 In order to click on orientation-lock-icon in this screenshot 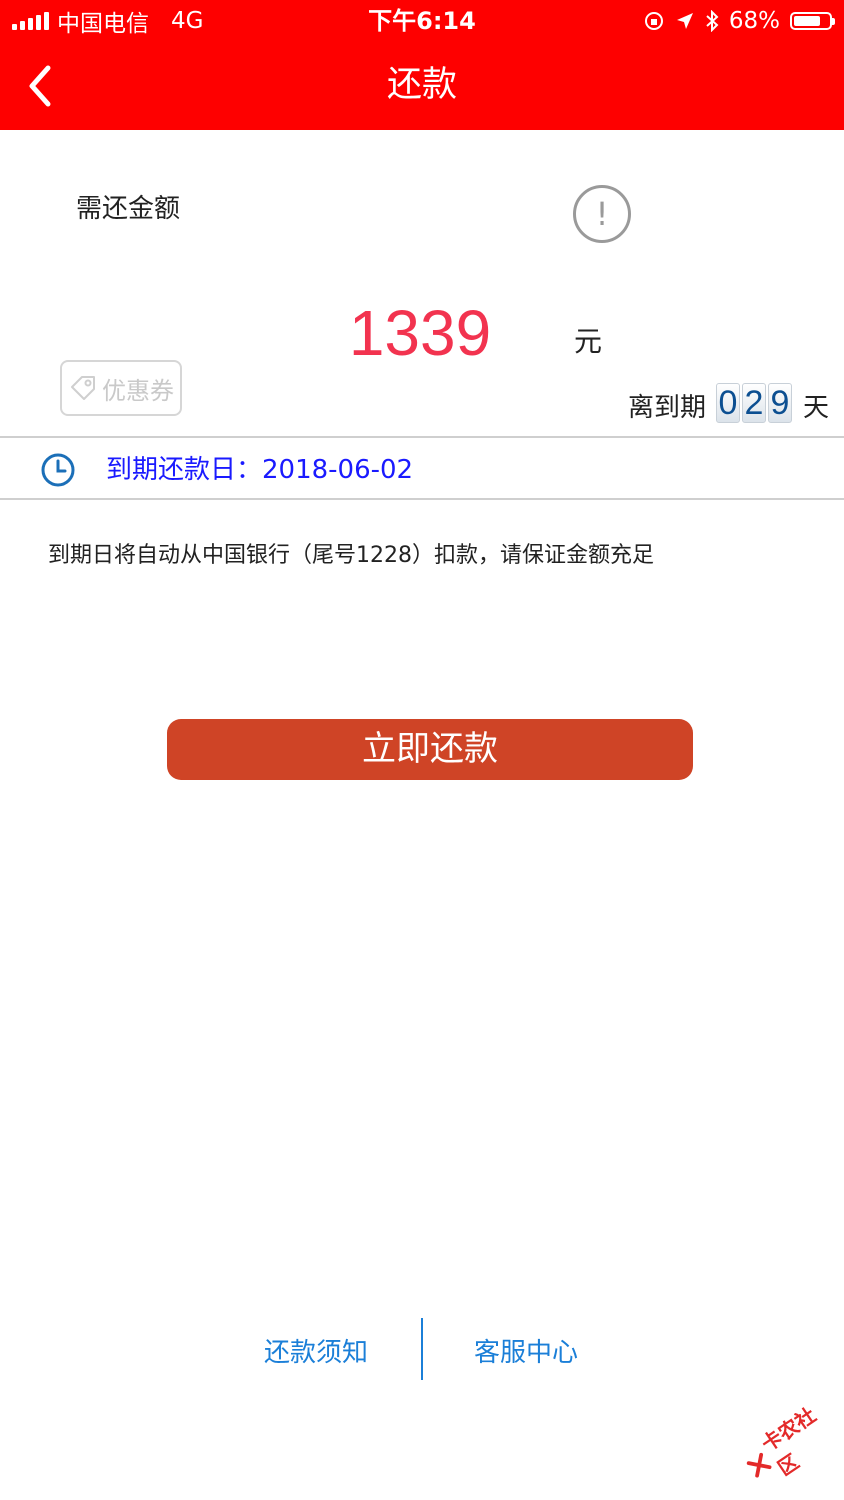, I will do `click(653, 21)`.